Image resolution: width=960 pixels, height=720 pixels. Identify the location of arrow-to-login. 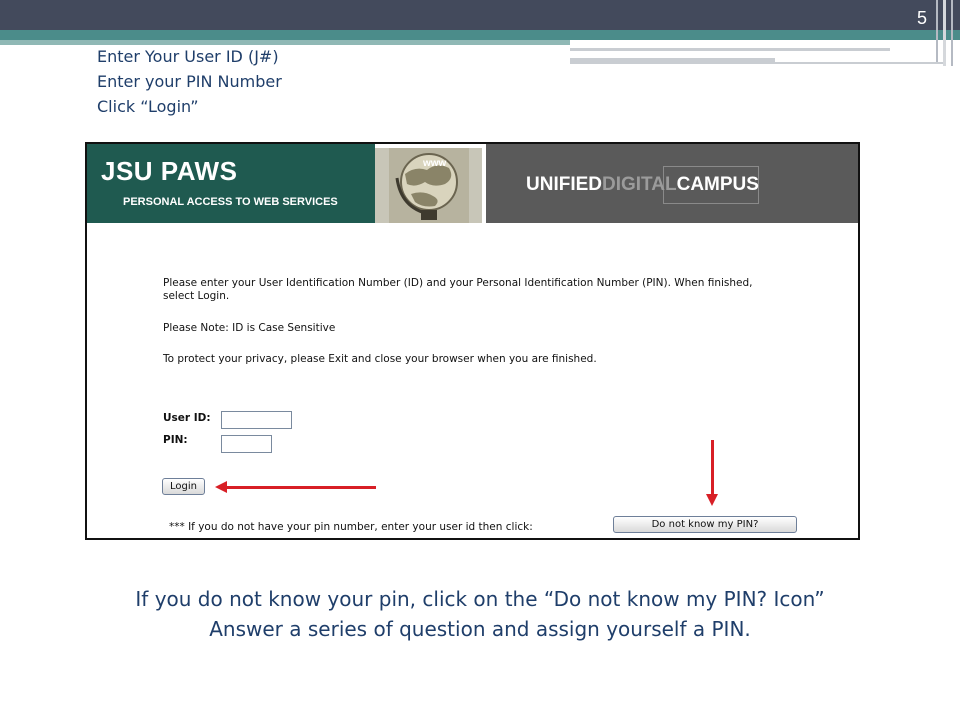
(299, 487).